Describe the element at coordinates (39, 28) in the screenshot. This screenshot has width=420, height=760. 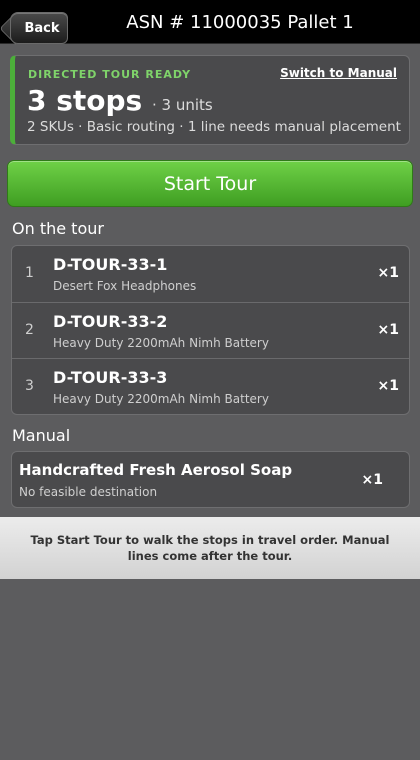
I see `back-button-label: Back` at that location.